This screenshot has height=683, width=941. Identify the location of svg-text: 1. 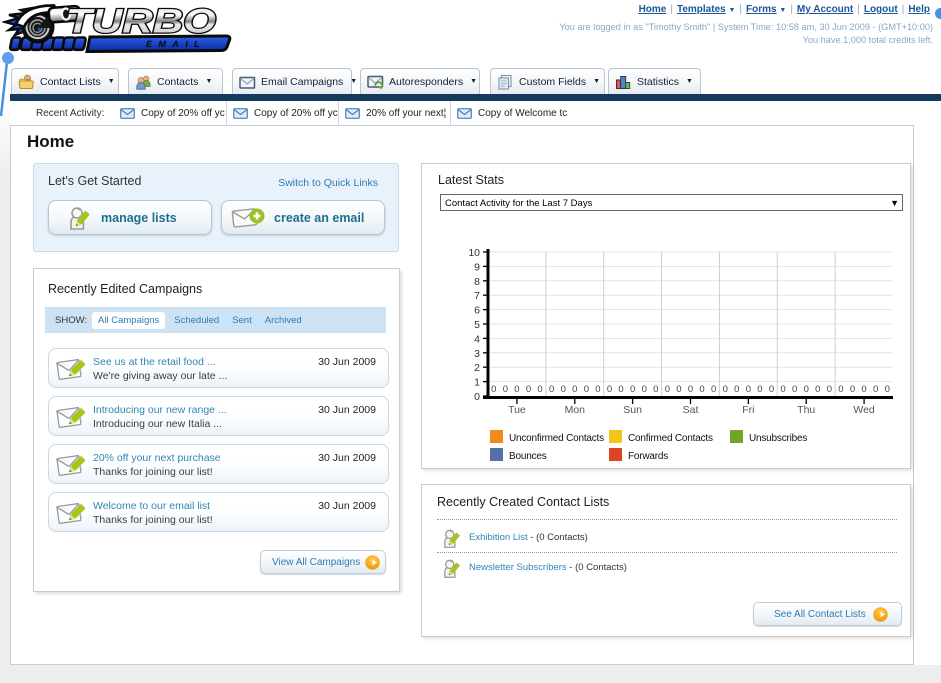
(477, 383).